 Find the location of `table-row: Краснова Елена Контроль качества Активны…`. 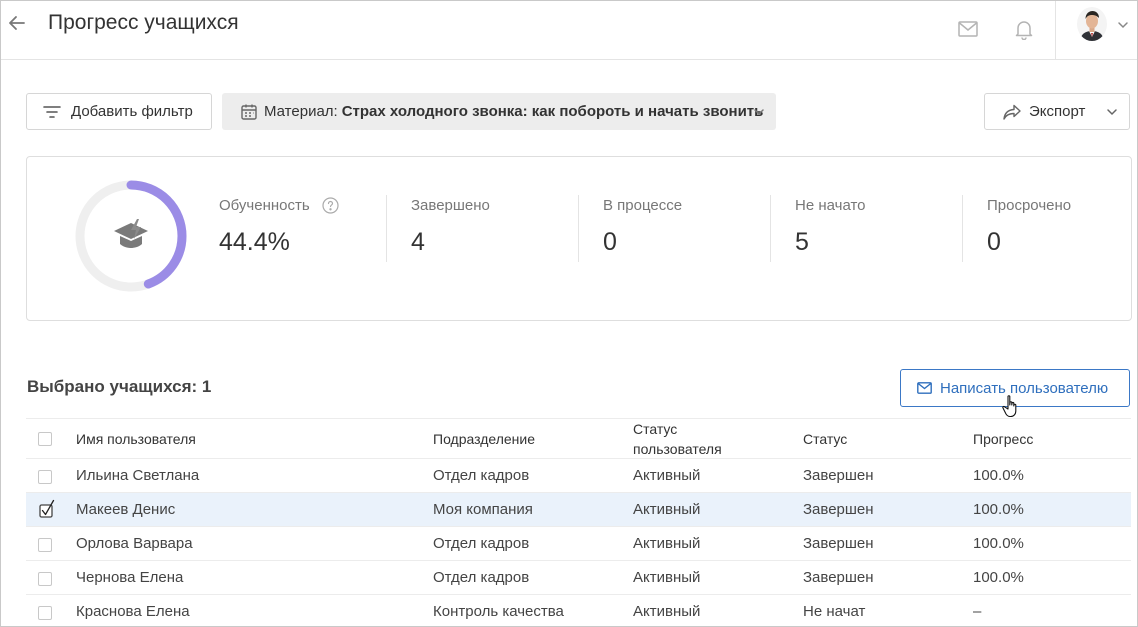

table-row: Краснова Елена Контроль качества Активны… is located at coordinates (578, 610).